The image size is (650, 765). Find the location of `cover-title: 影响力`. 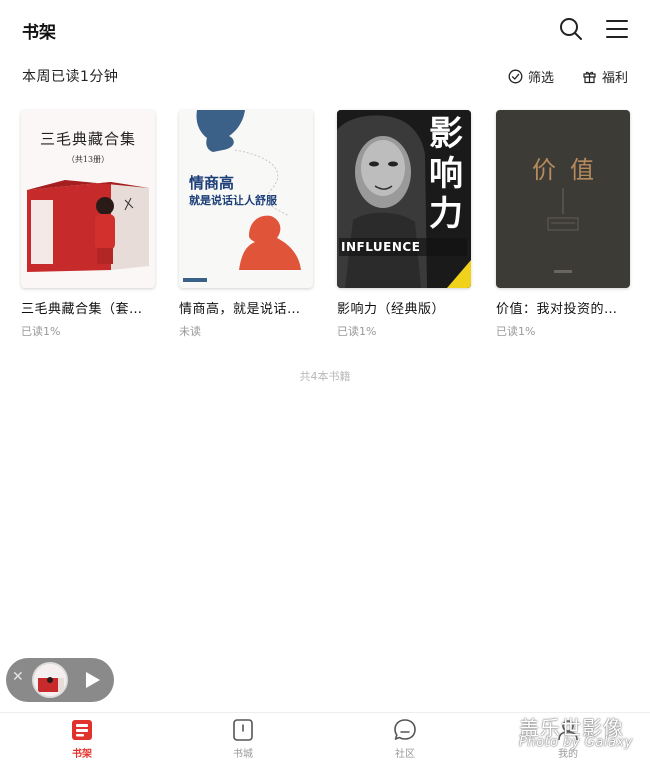

cover-title: 影响力 is located at coordinates (446, 174).